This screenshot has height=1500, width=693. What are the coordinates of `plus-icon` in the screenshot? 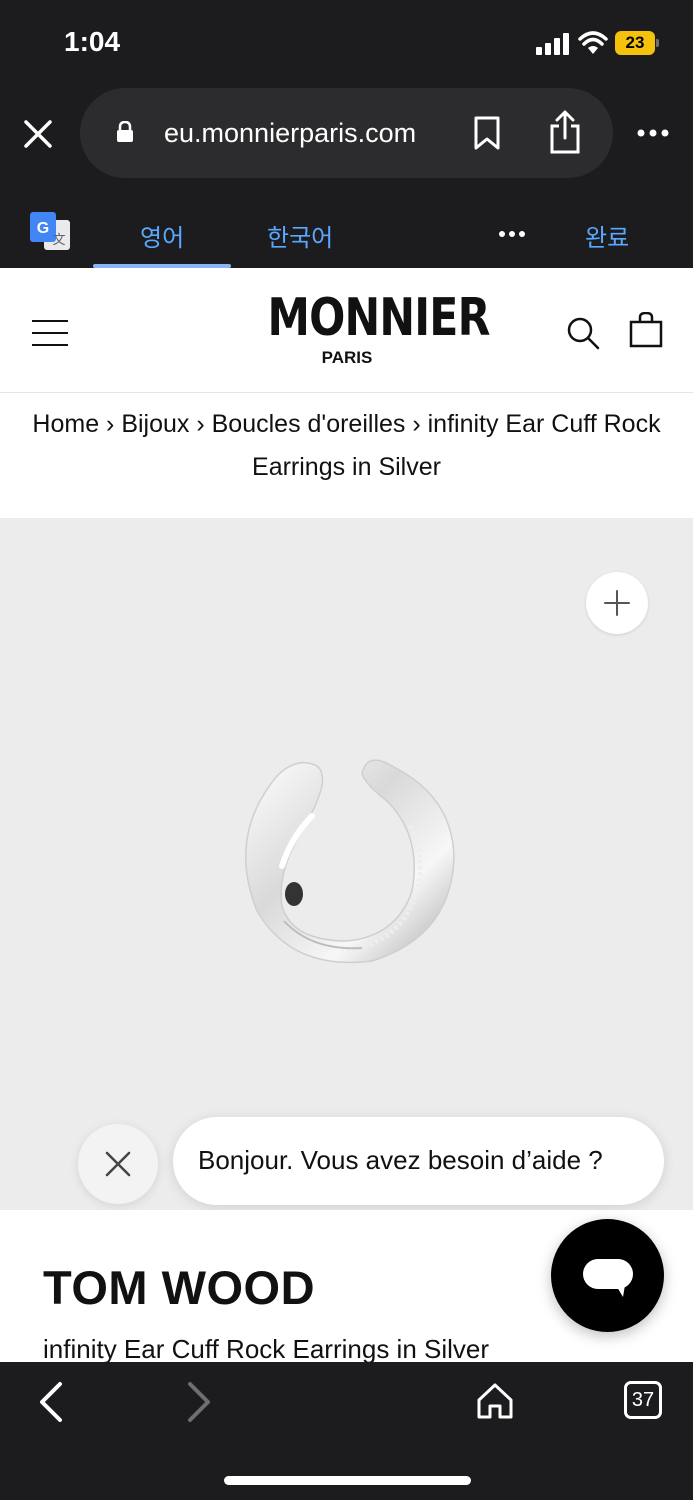 It's located at (617, 603).